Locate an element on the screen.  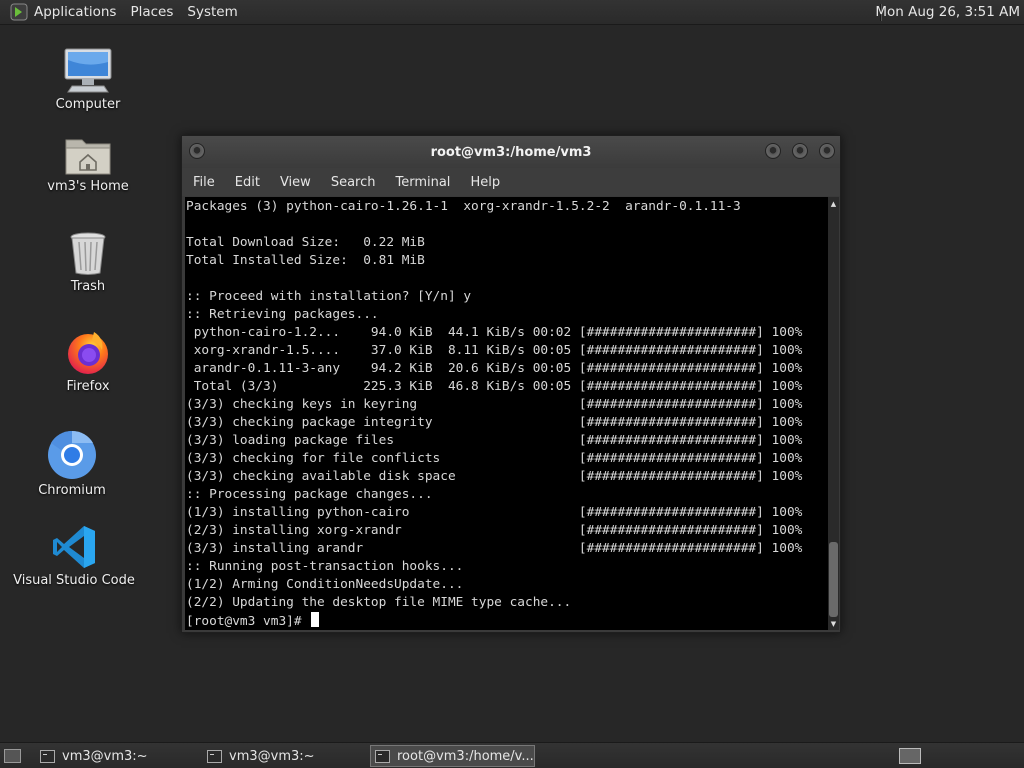
desktop-icon-label: Firefox is located at coordinates (88, 386).